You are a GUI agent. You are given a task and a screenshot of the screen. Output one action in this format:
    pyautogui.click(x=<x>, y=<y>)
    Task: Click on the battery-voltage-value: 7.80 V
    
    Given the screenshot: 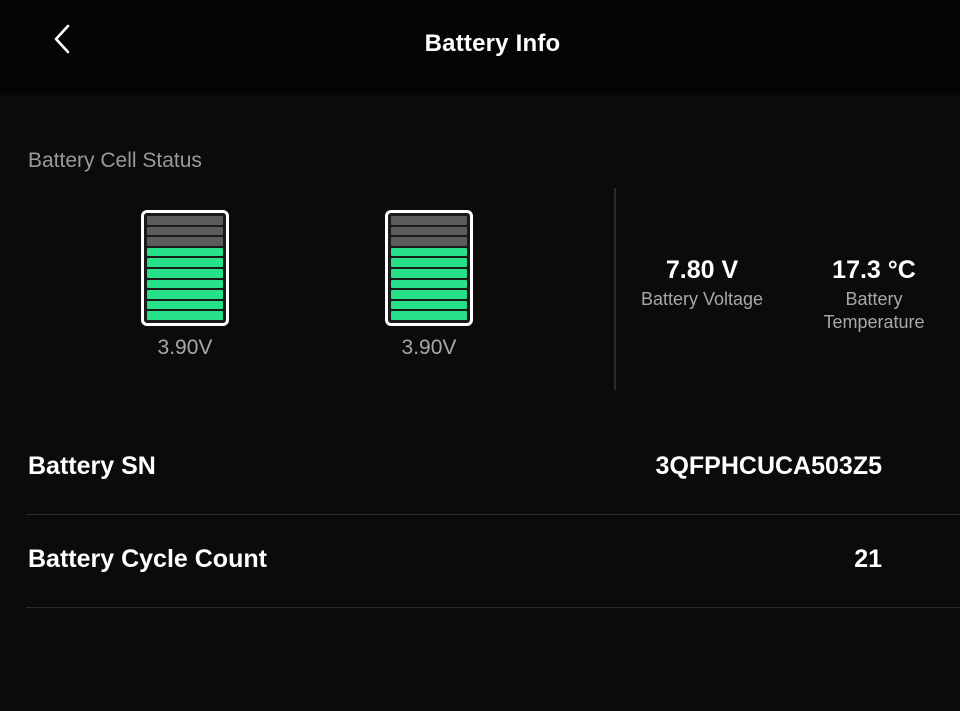 What is the action you would take?
    pyautogui.click(x=702, y=270)
    